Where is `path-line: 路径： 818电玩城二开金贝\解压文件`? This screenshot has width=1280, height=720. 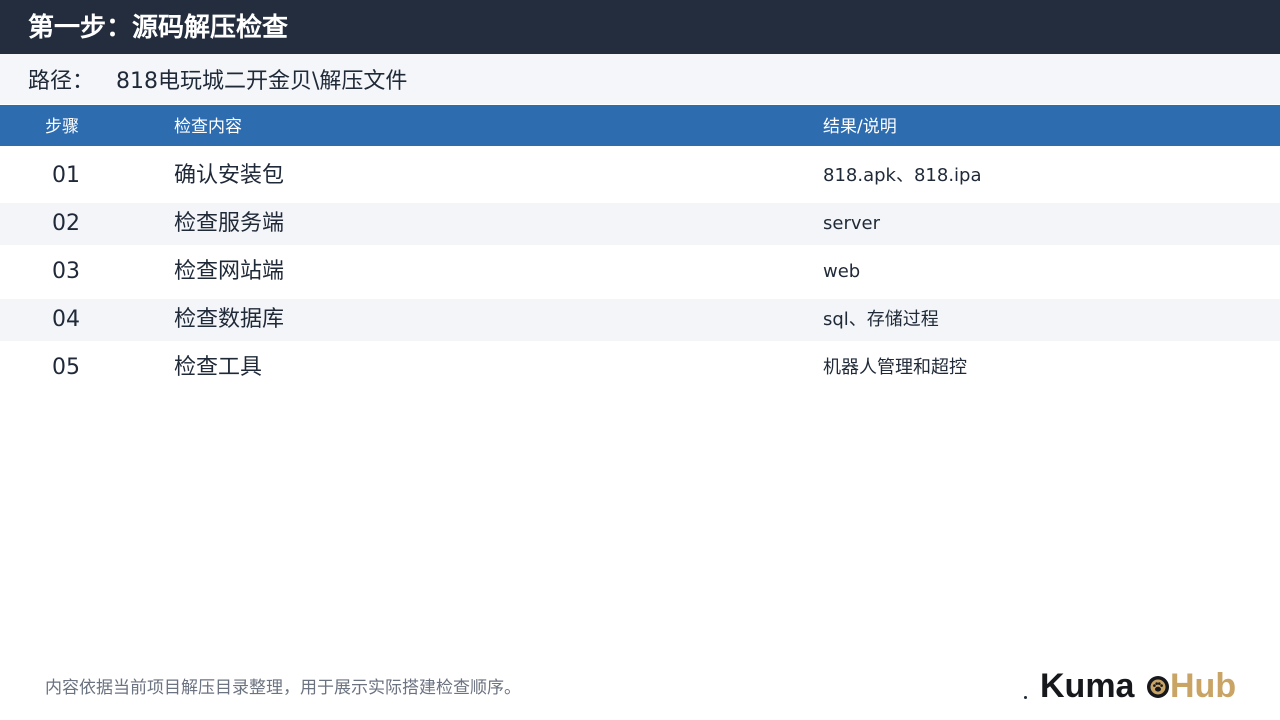 path-line: 路径： 818电玩城二开金贝\解压文件 is located at coordinates (217, 82).